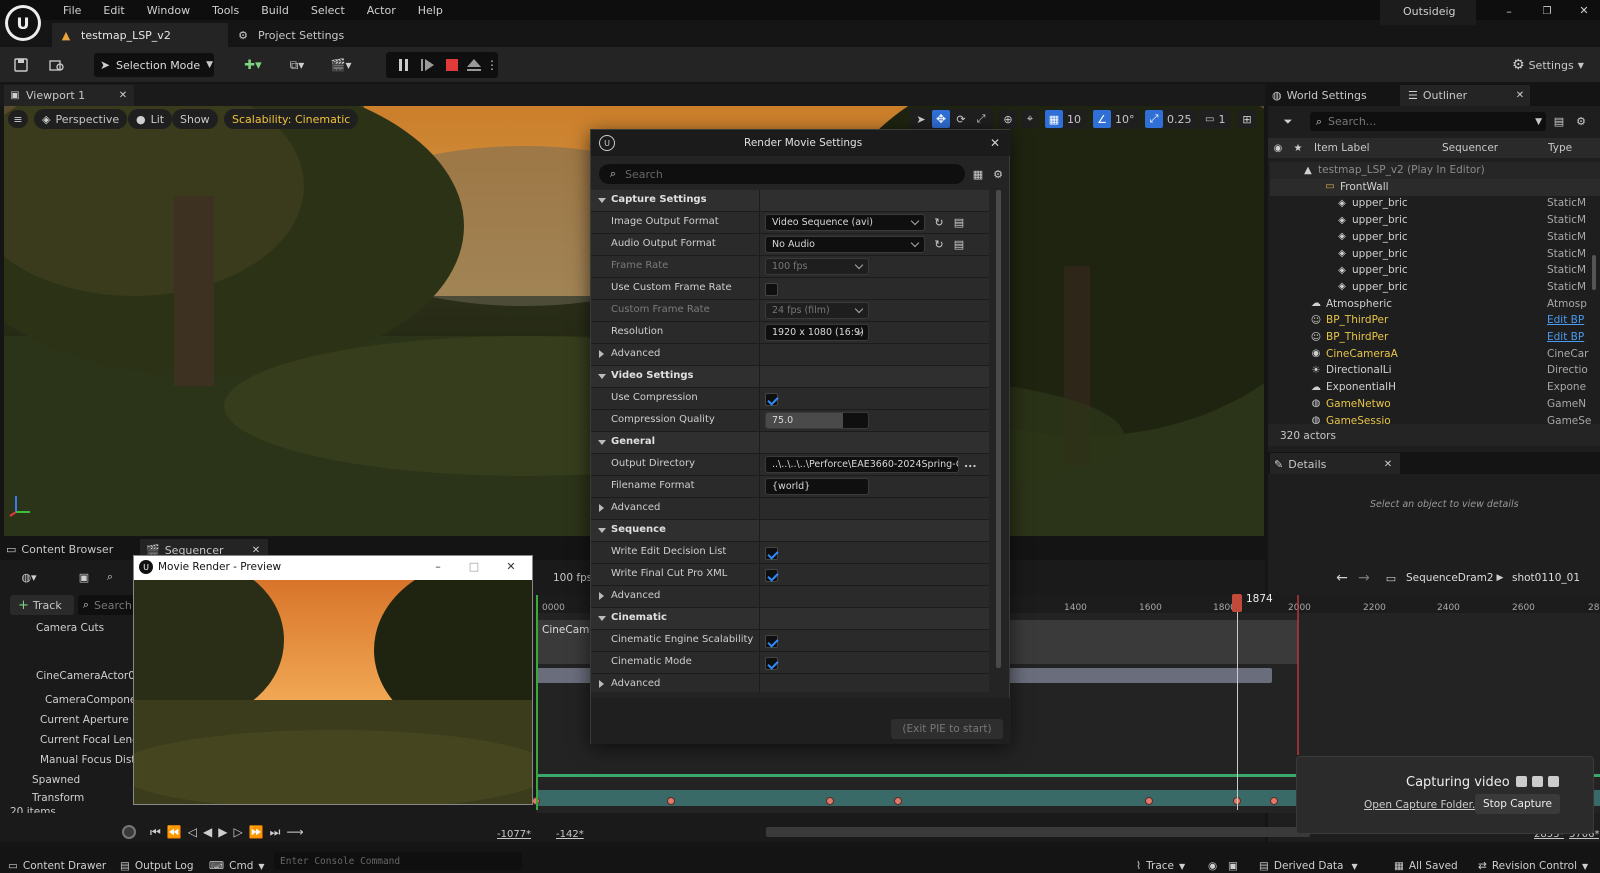  Describe the element at coordinates (790, 683) in the screenshot. I see `cinematic-advanced-section: Advanced` at that location.